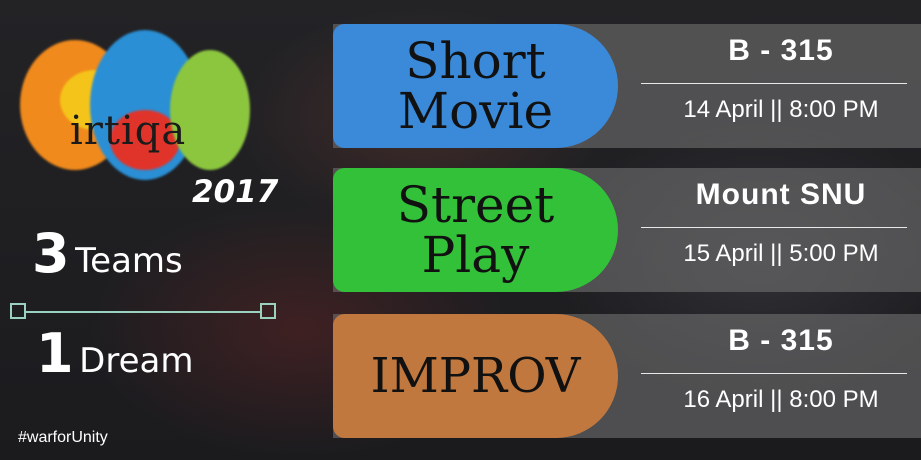  I want to click on dream-count: 1, so click(55, 353).